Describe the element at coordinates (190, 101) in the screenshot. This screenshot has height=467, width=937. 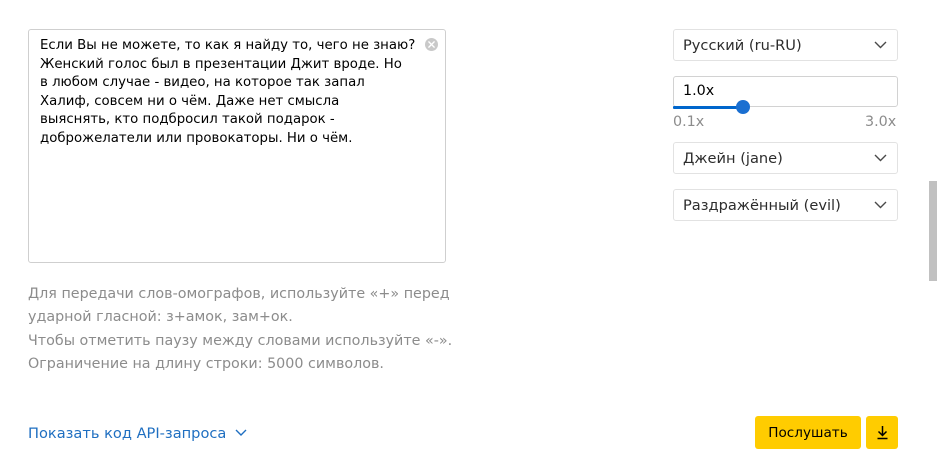
I see `text-line: Халиф, совсем ни о чём. Даже нет смысла` at that location.